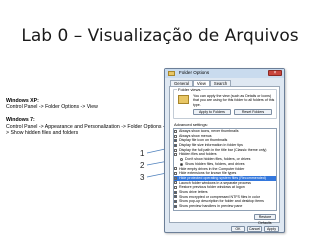  What do you see at coordinates (254, 229) in the screenshot?
I see `cancel-button: Cancel` at bounding box center [254, 229].